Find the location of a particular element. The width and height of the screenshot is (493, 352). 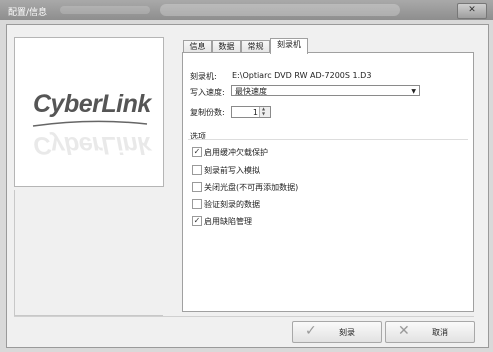

close-icon: ✕ is located at coordinates (404, 331).